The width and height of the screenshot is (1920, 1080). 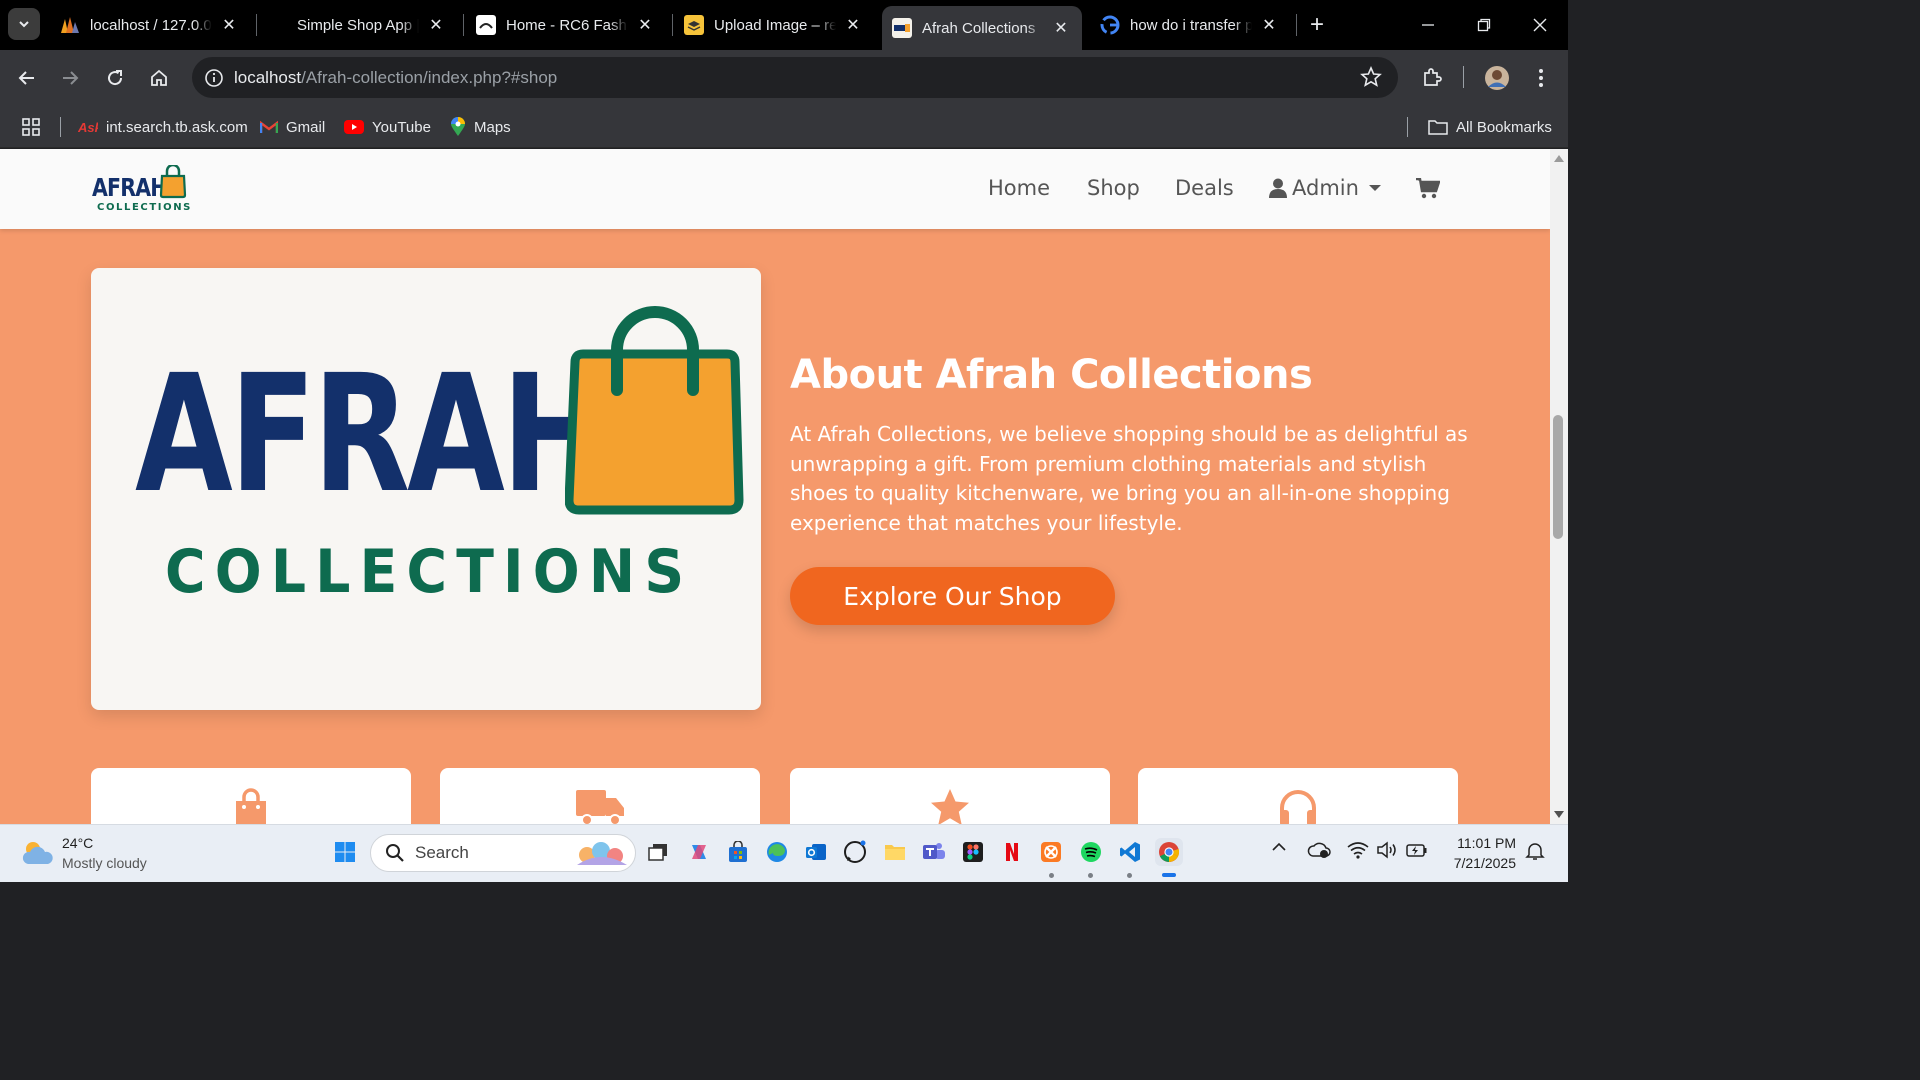 What do you see at coordinates (177, 127) in the screenshot?
I see `bookmark-label: int.search.tb.ask.com` at bounding box center [177, 127].